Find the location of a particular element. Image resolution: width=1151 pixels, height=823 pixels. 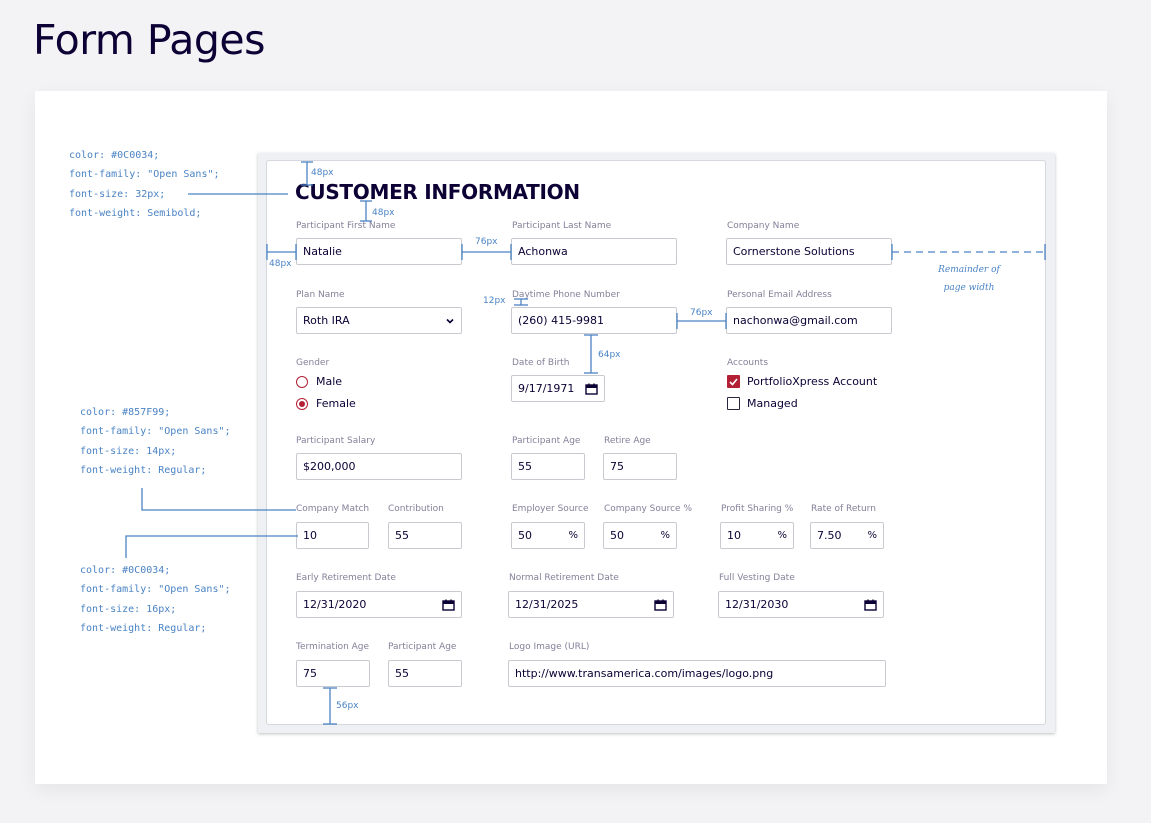

dimension-column-gap-2: 76px is located at coordinates (701, 313).